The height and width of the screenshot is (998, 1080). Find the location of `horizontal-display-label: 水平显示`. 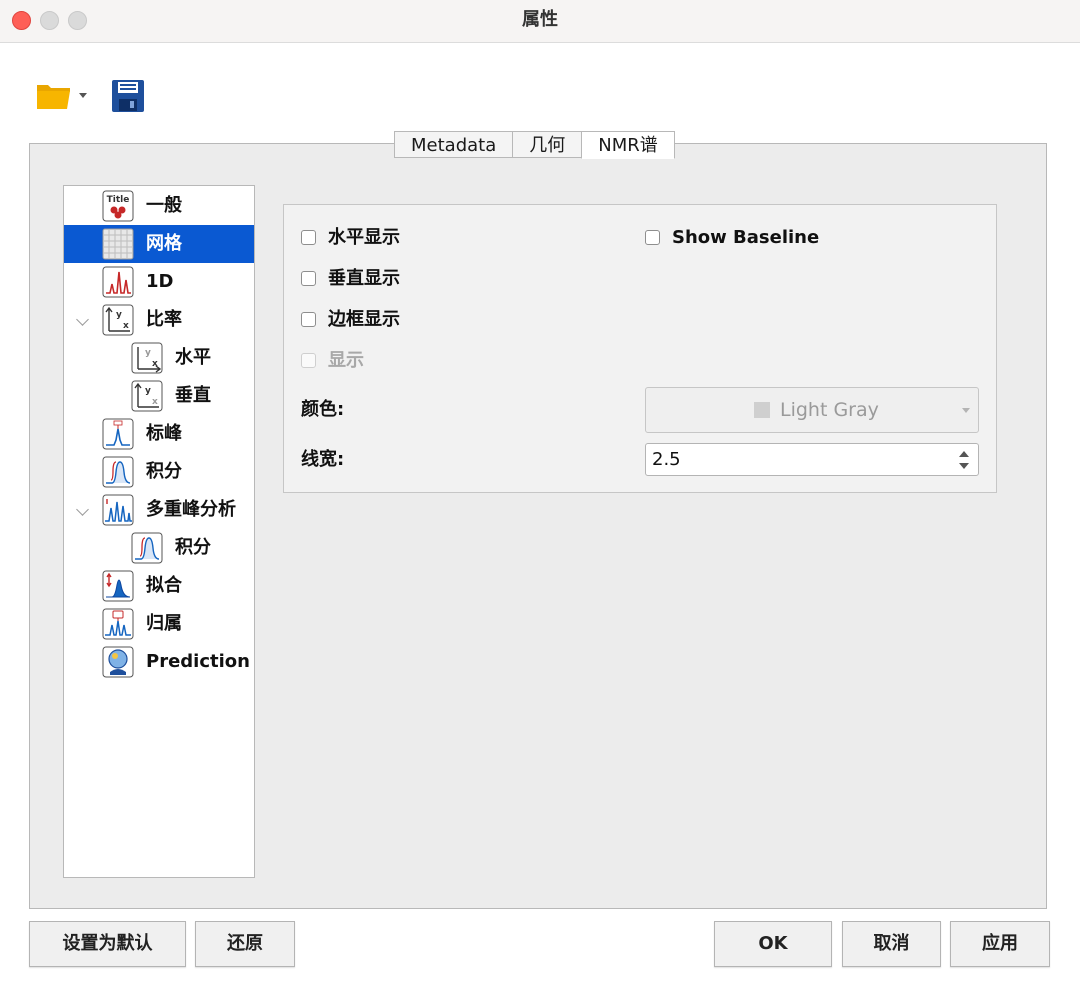

horizontal-display-label: 水平显示 is located at coordinates (364, 237).